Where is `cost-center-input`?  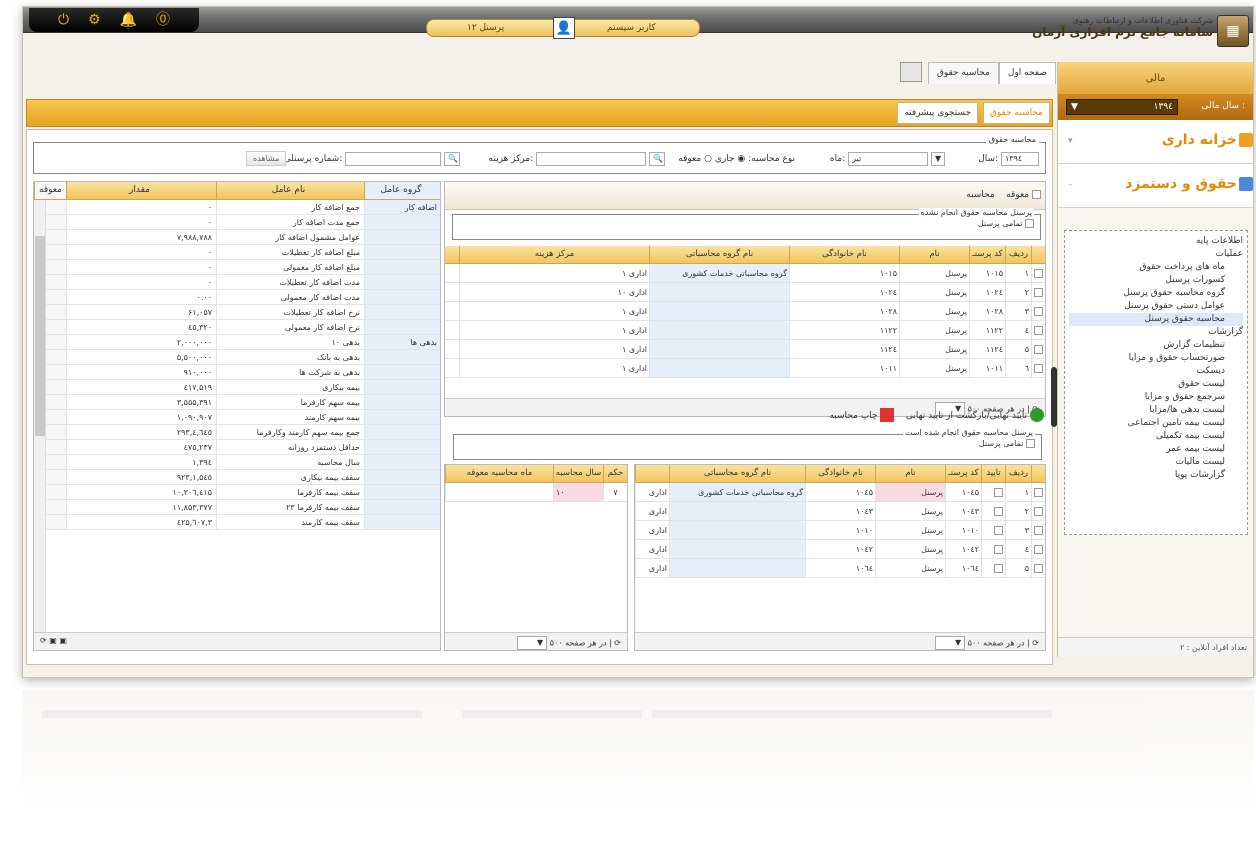 cost-center-input is located at coordinates (591, 158).